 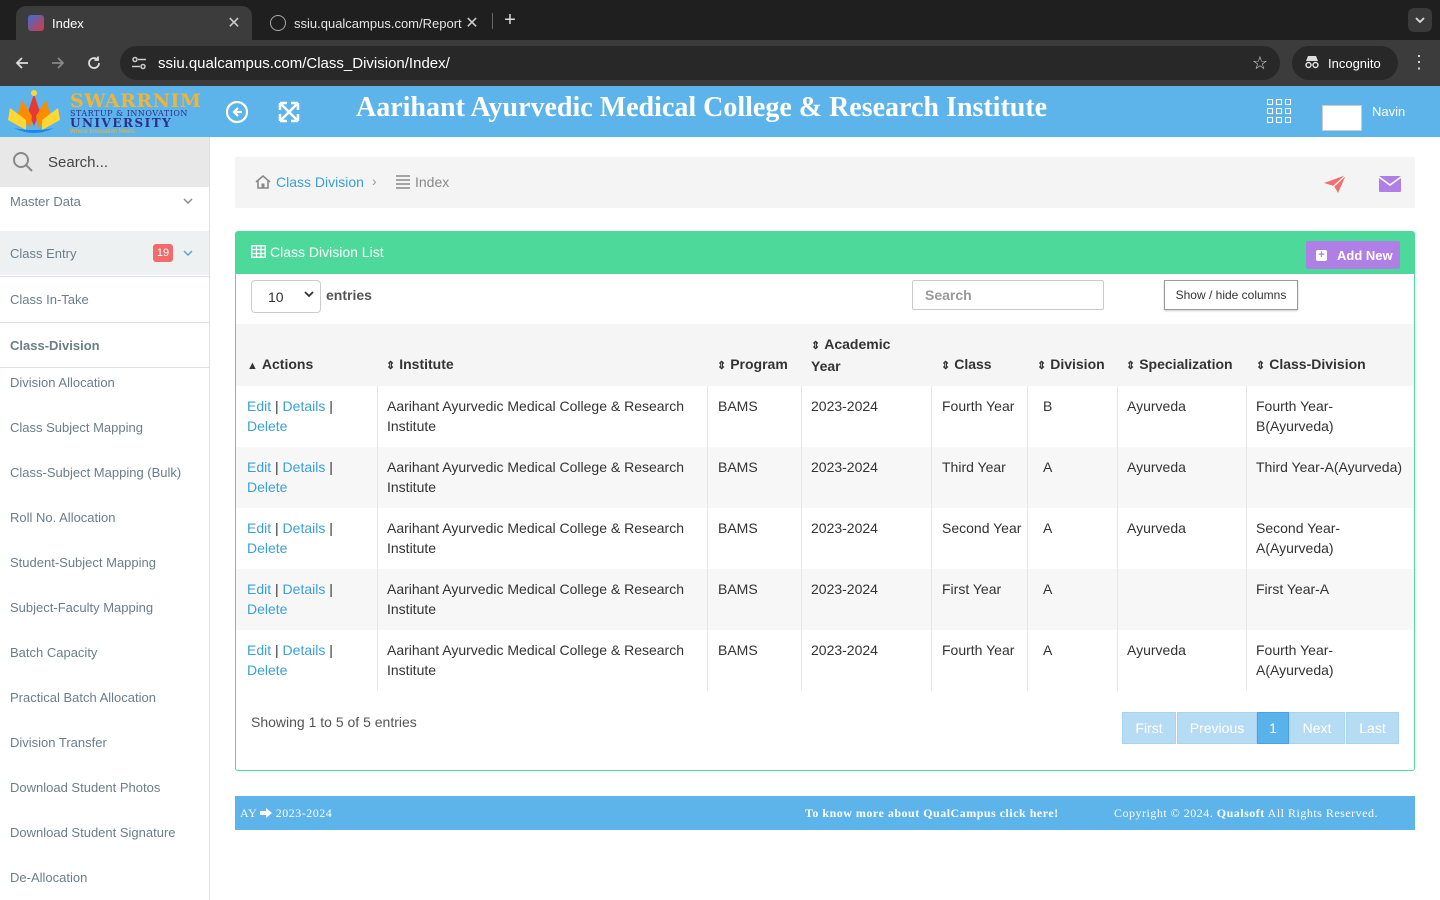 I want to click on avatar, so click(x=1342, y=118).